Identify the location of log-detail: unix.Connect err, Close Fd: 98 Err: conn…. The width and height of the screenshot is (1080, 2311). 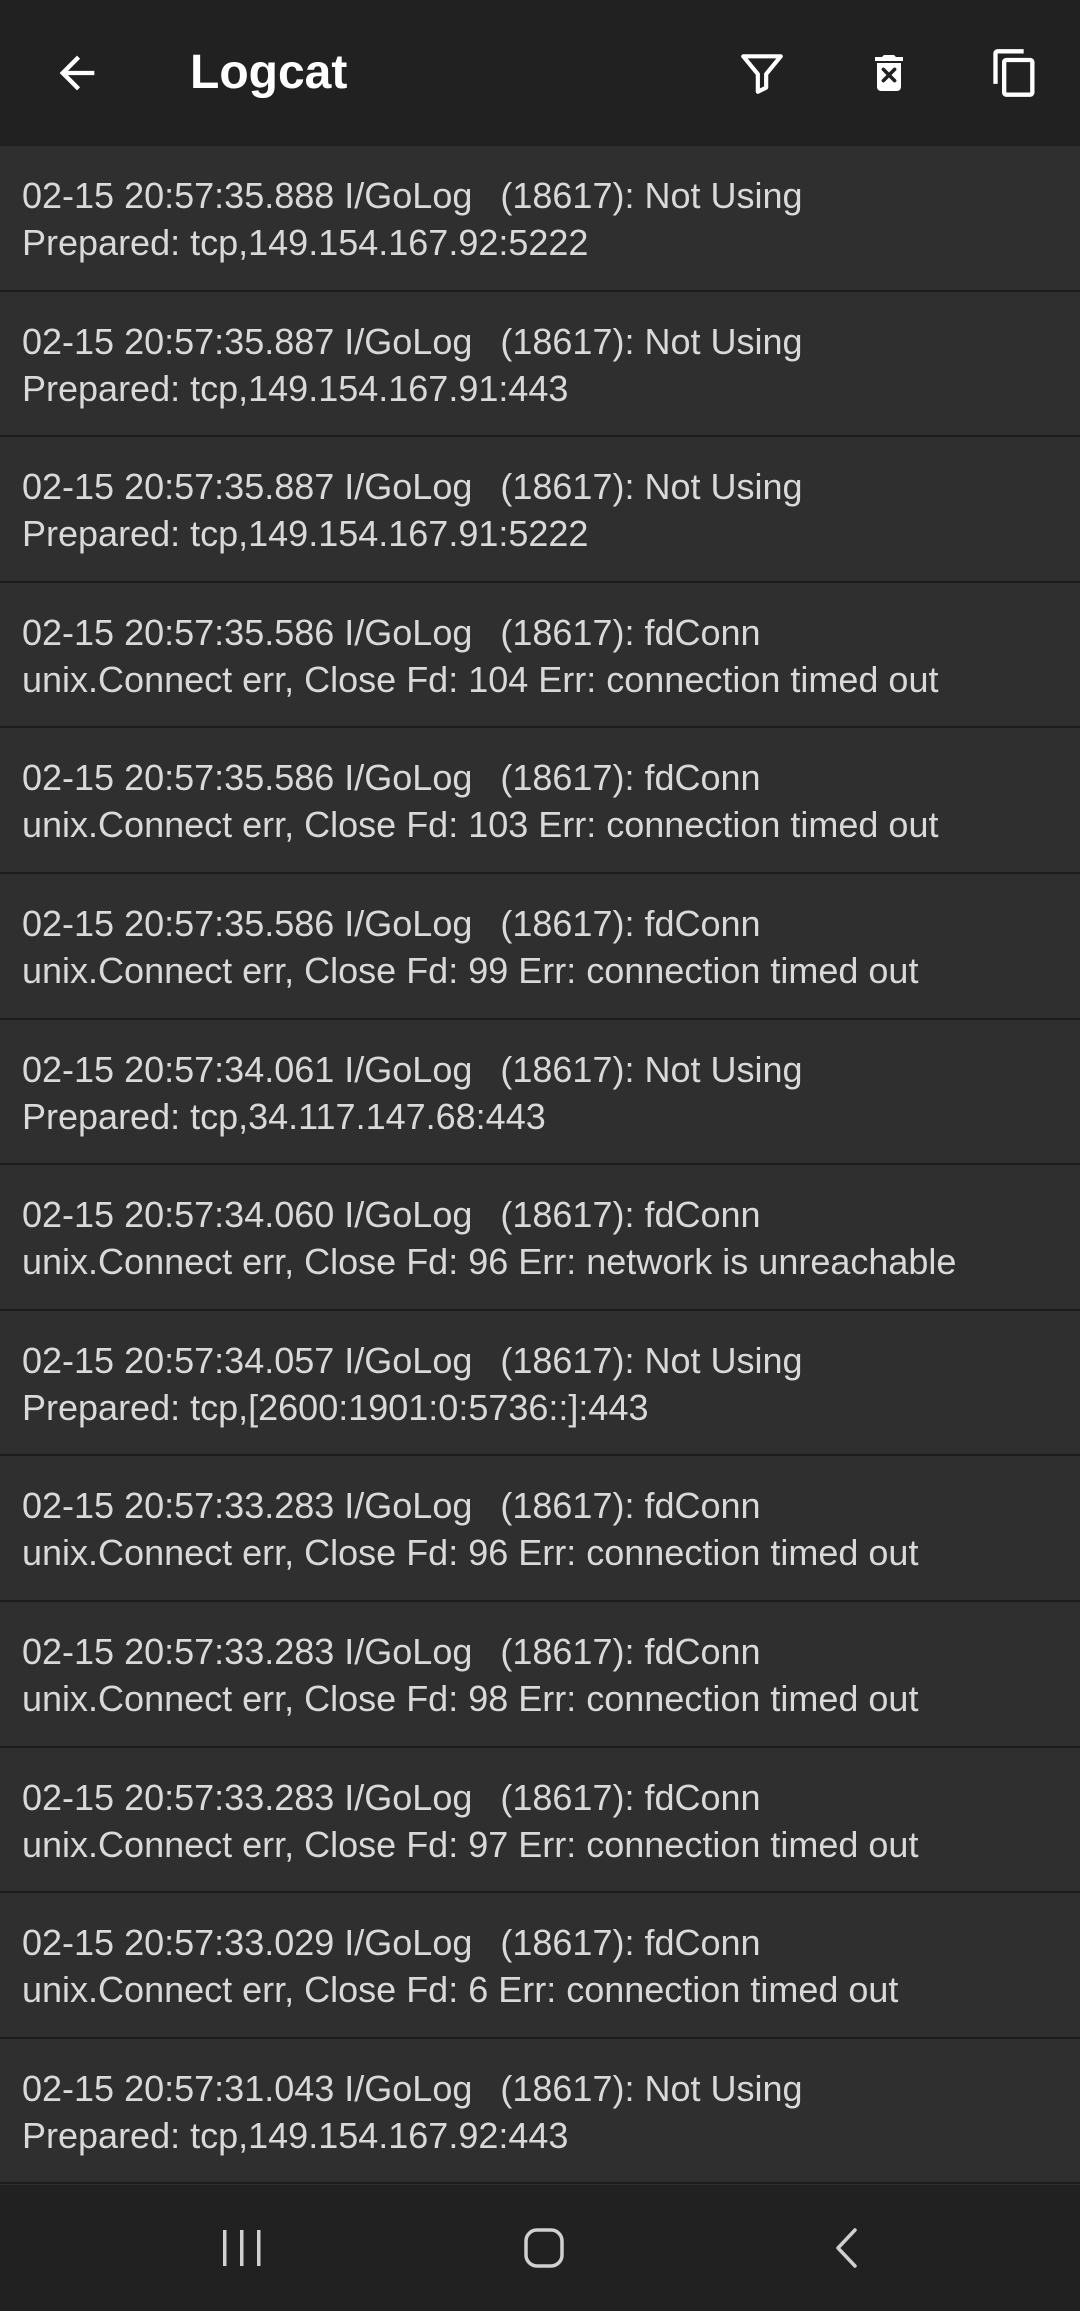
(470, 1698).